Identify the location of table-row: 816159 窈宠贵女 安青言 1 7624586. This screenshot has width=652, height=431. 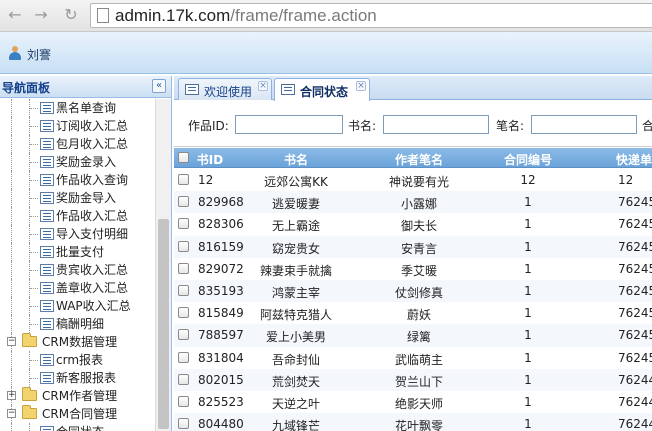
(413, 246).